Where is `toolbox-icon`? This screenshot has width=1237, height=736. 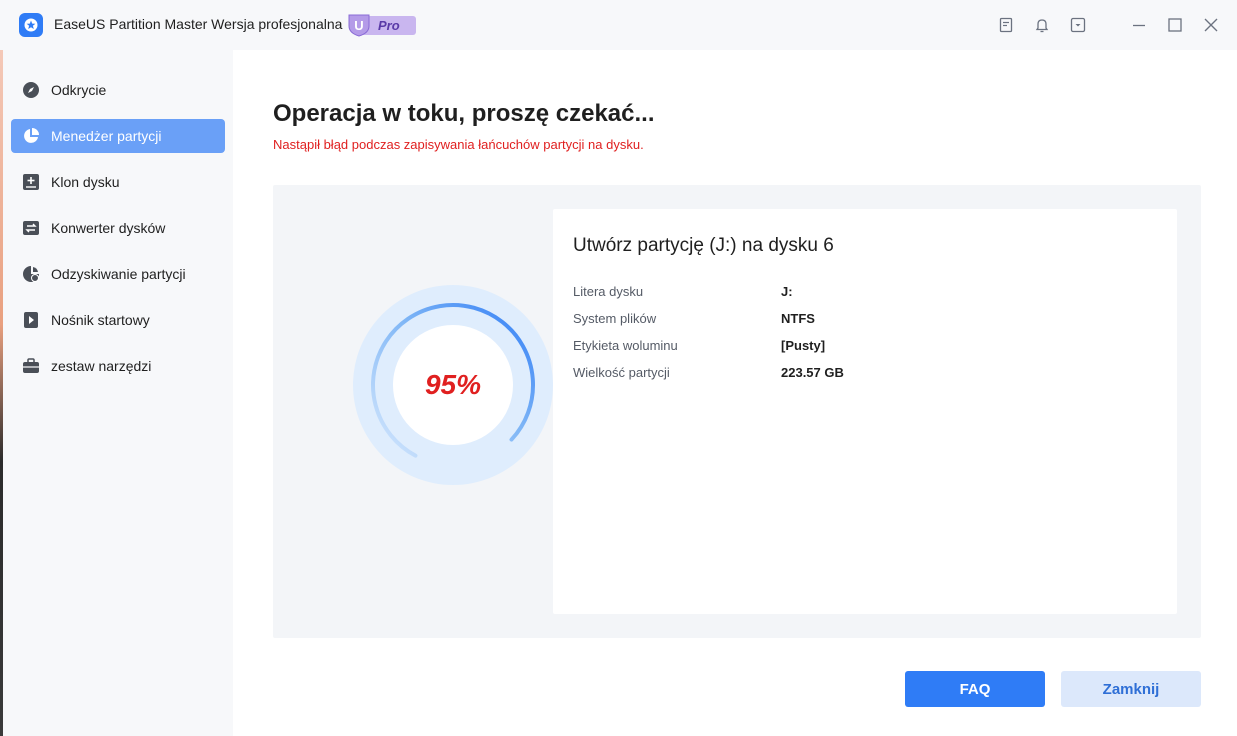 toolbox-icon is located at coordinates (31, 366).